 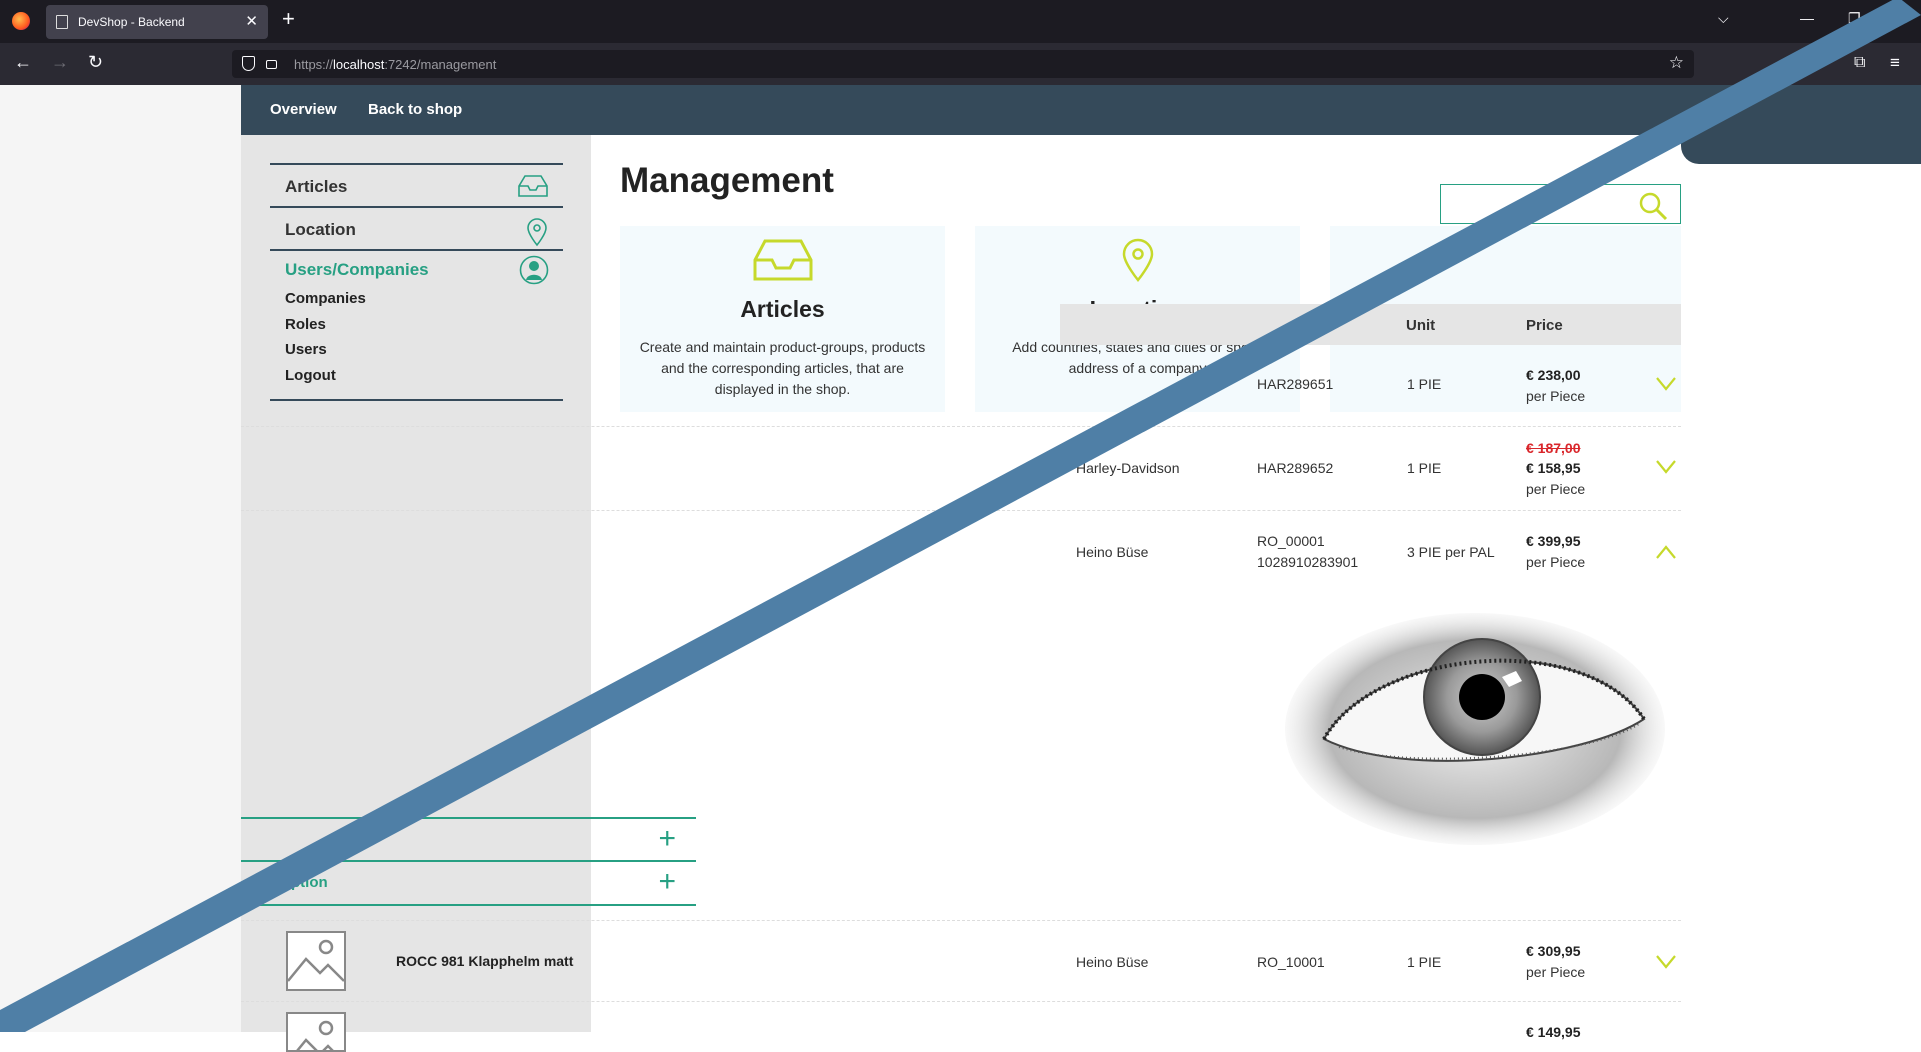 What do you see at coordinates (303, 109) in the screenshot?
I see `nav-overview-link: Overview` at bounding box center [303, 109].